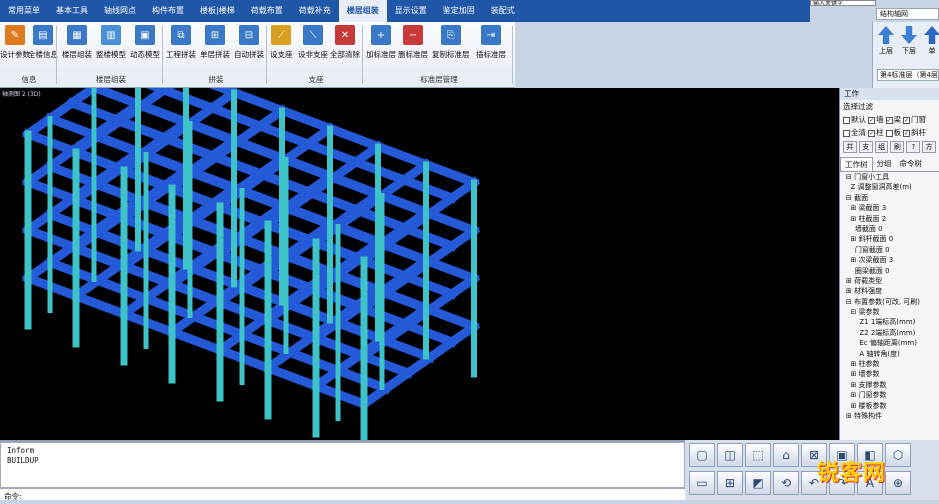 The image size is (939, 504). I want to click on ribbon-icon: ⊟, so click(249, 35).